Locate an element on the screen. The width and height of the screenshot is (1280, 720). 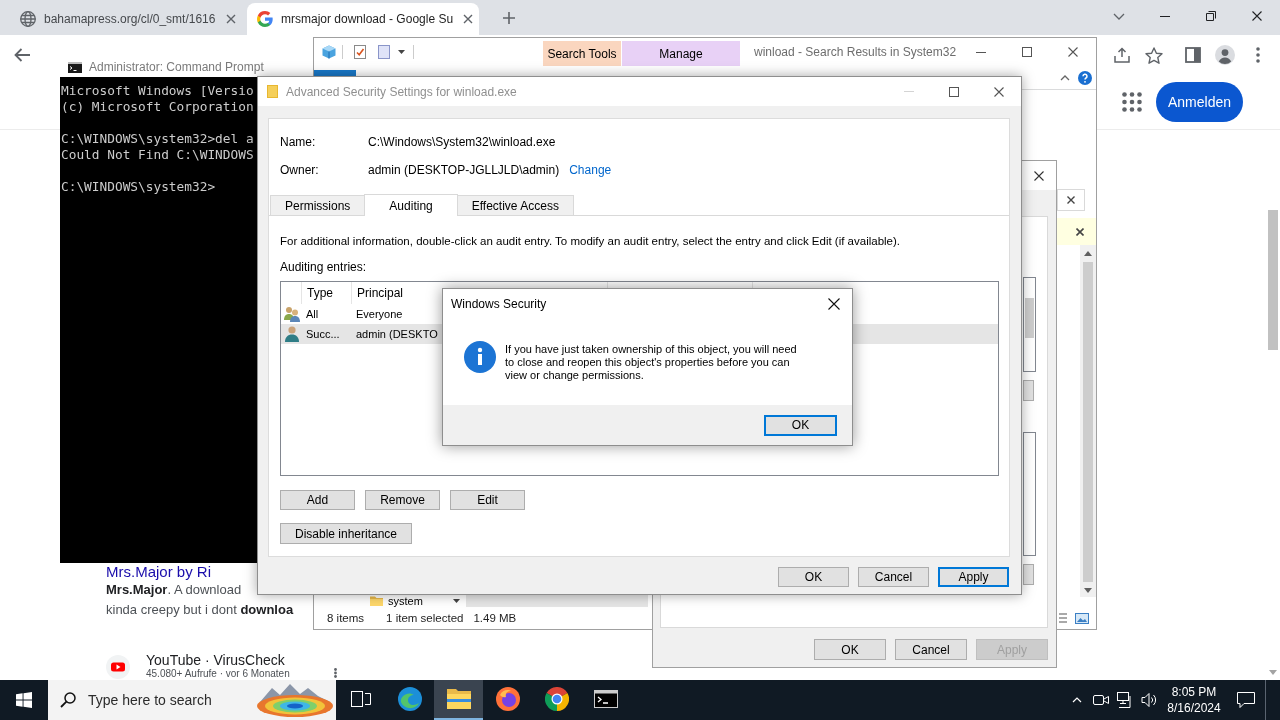
result-snippet: Mrs.Major. A download is located at coordinates (174, 590).